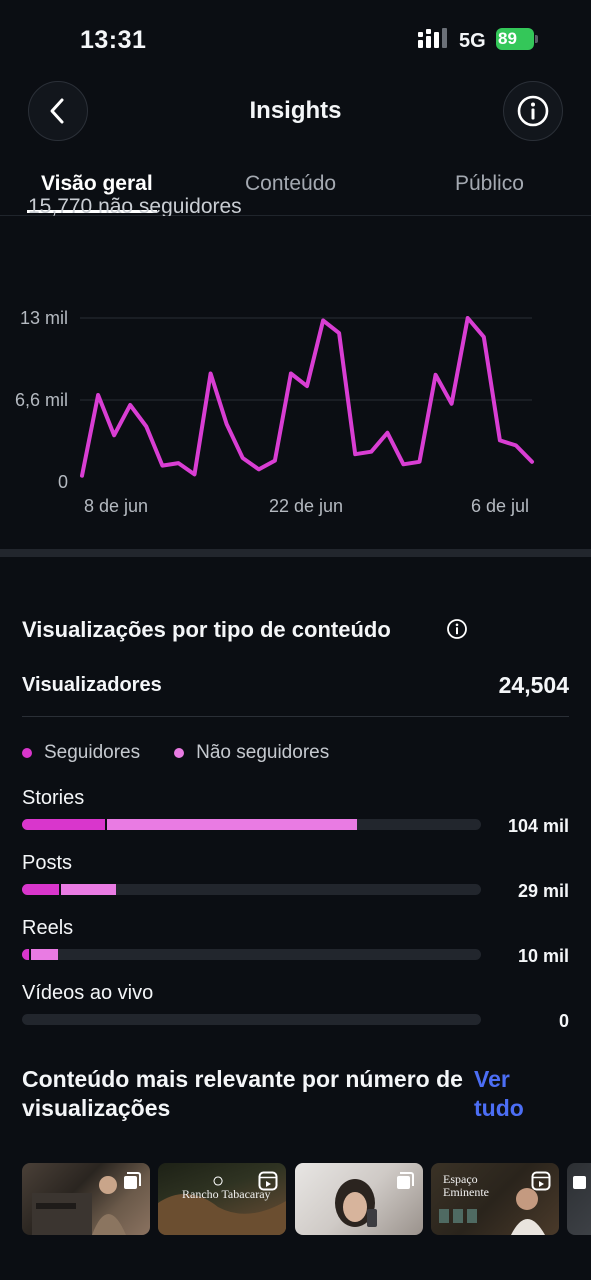 Image resolution: width=591 pixels, height=1280 pixels. I want to click on bar-value: 104 mil, so click(538, 826).